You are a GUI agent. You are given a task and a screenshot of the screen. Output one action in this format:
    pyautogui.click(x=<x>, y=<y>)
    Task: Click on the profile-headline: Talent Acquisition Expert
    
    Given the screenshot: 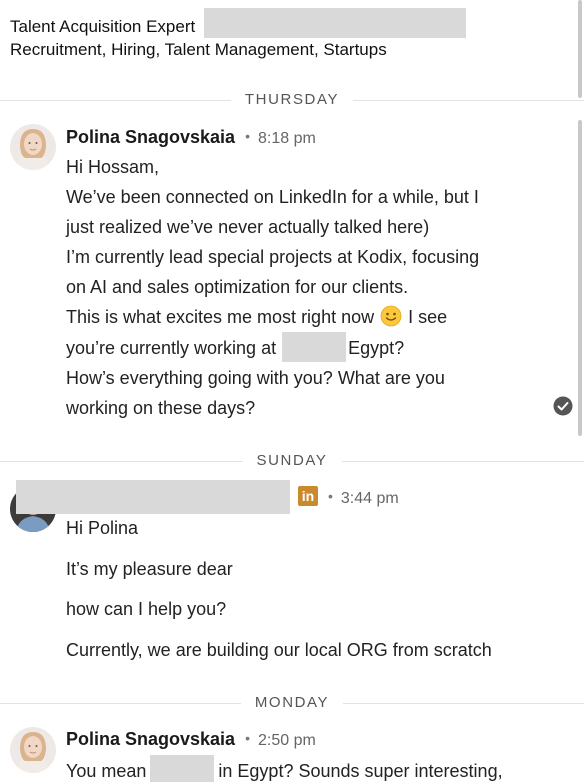 What is the action you would take?
    pyautogui.click(x=290, y=23)
    